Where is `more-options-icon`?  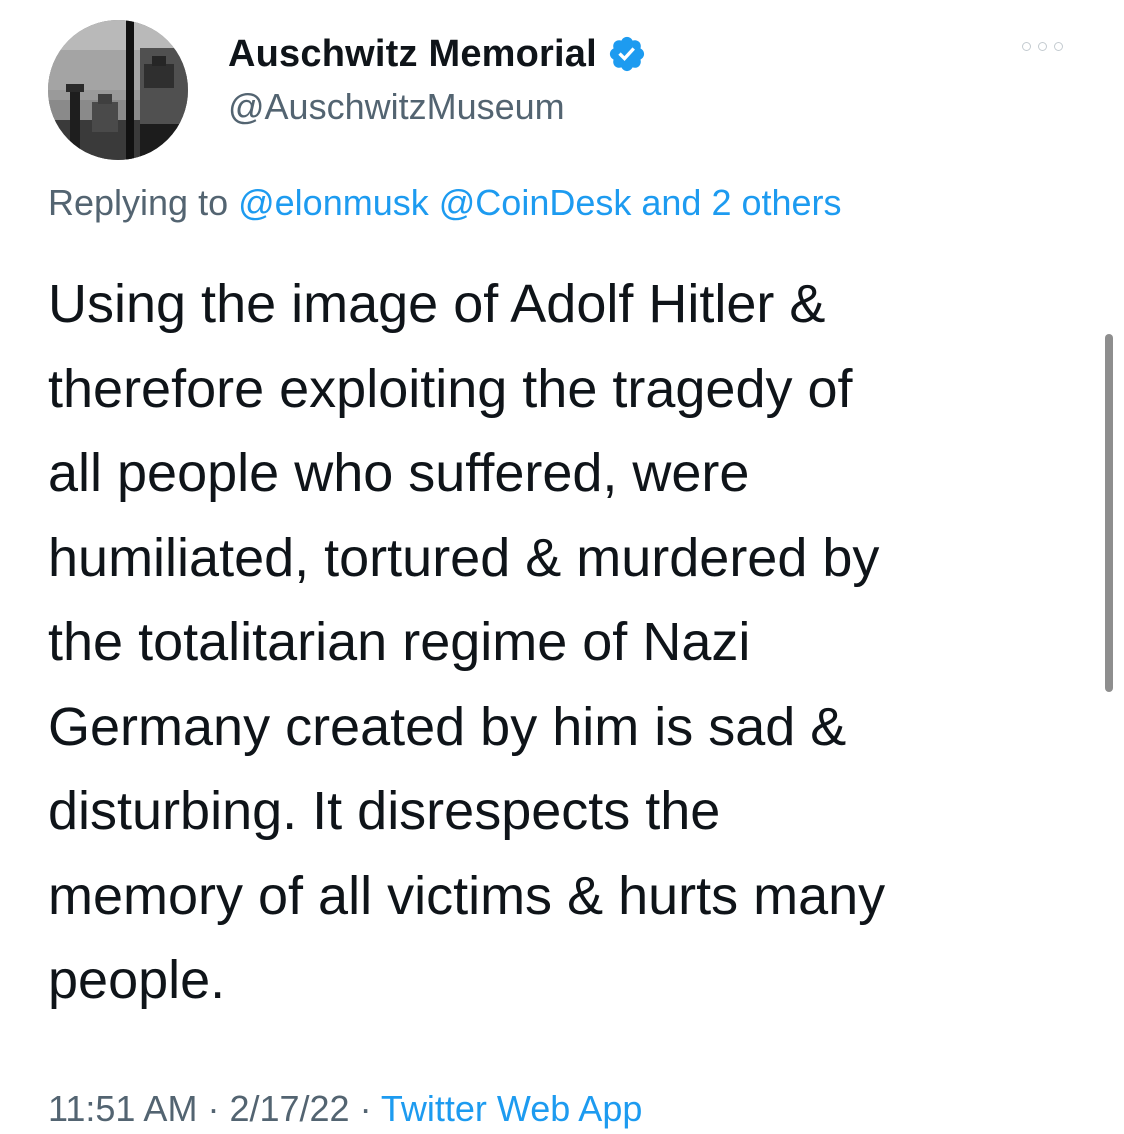 more-options-icon is located at coordinates (1042, 46).